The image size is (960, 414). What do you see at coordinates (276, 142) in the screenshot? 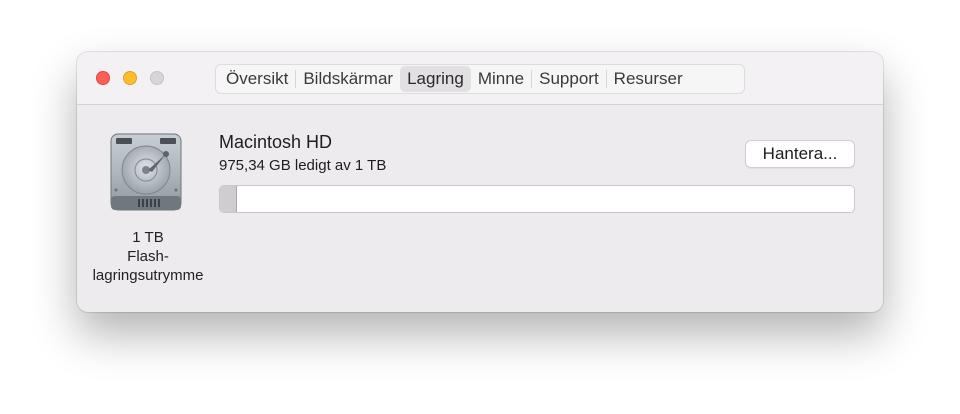
I see `disk-name: Macintosh HD` at bounding box center [276, 142].